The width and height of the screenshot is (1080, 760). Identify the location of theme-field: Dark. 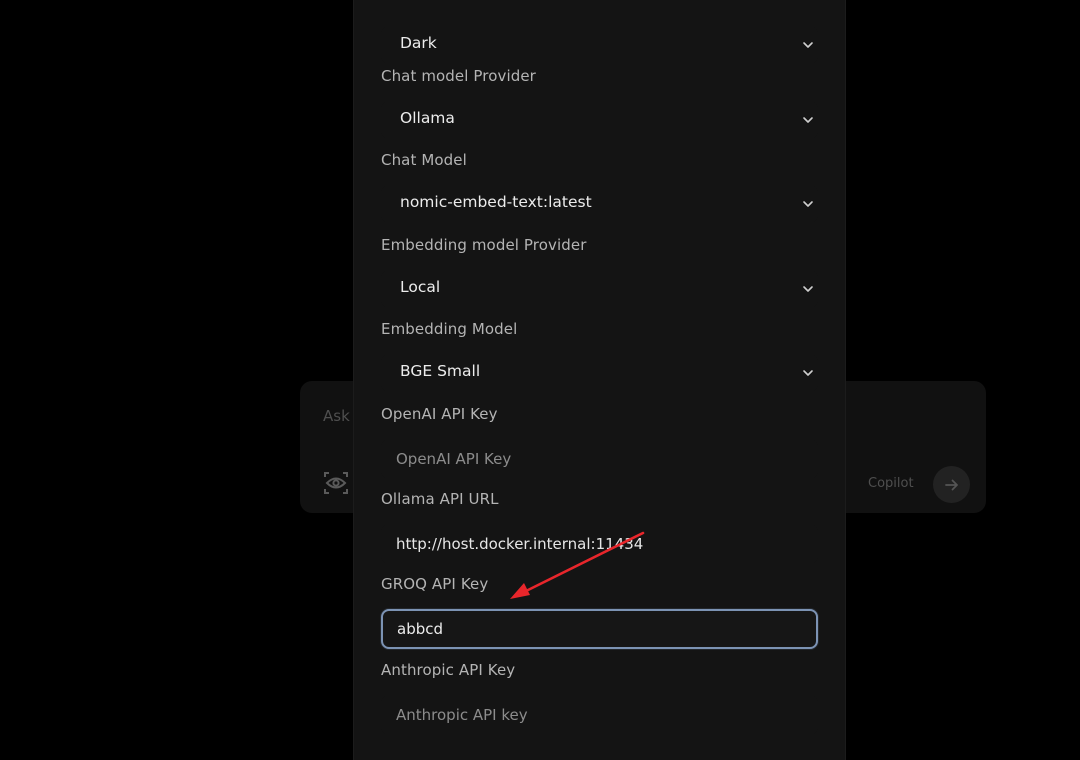
(599, 32).